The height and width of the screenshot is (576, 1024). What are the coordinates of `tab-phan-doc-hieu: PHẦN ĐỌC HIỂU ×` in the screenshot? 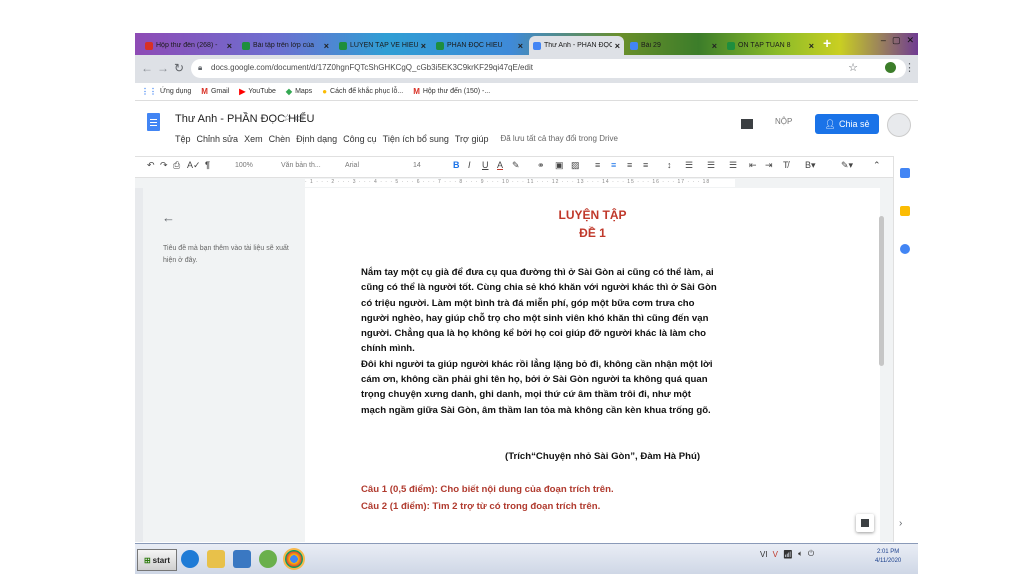 It's located at (479, 45).